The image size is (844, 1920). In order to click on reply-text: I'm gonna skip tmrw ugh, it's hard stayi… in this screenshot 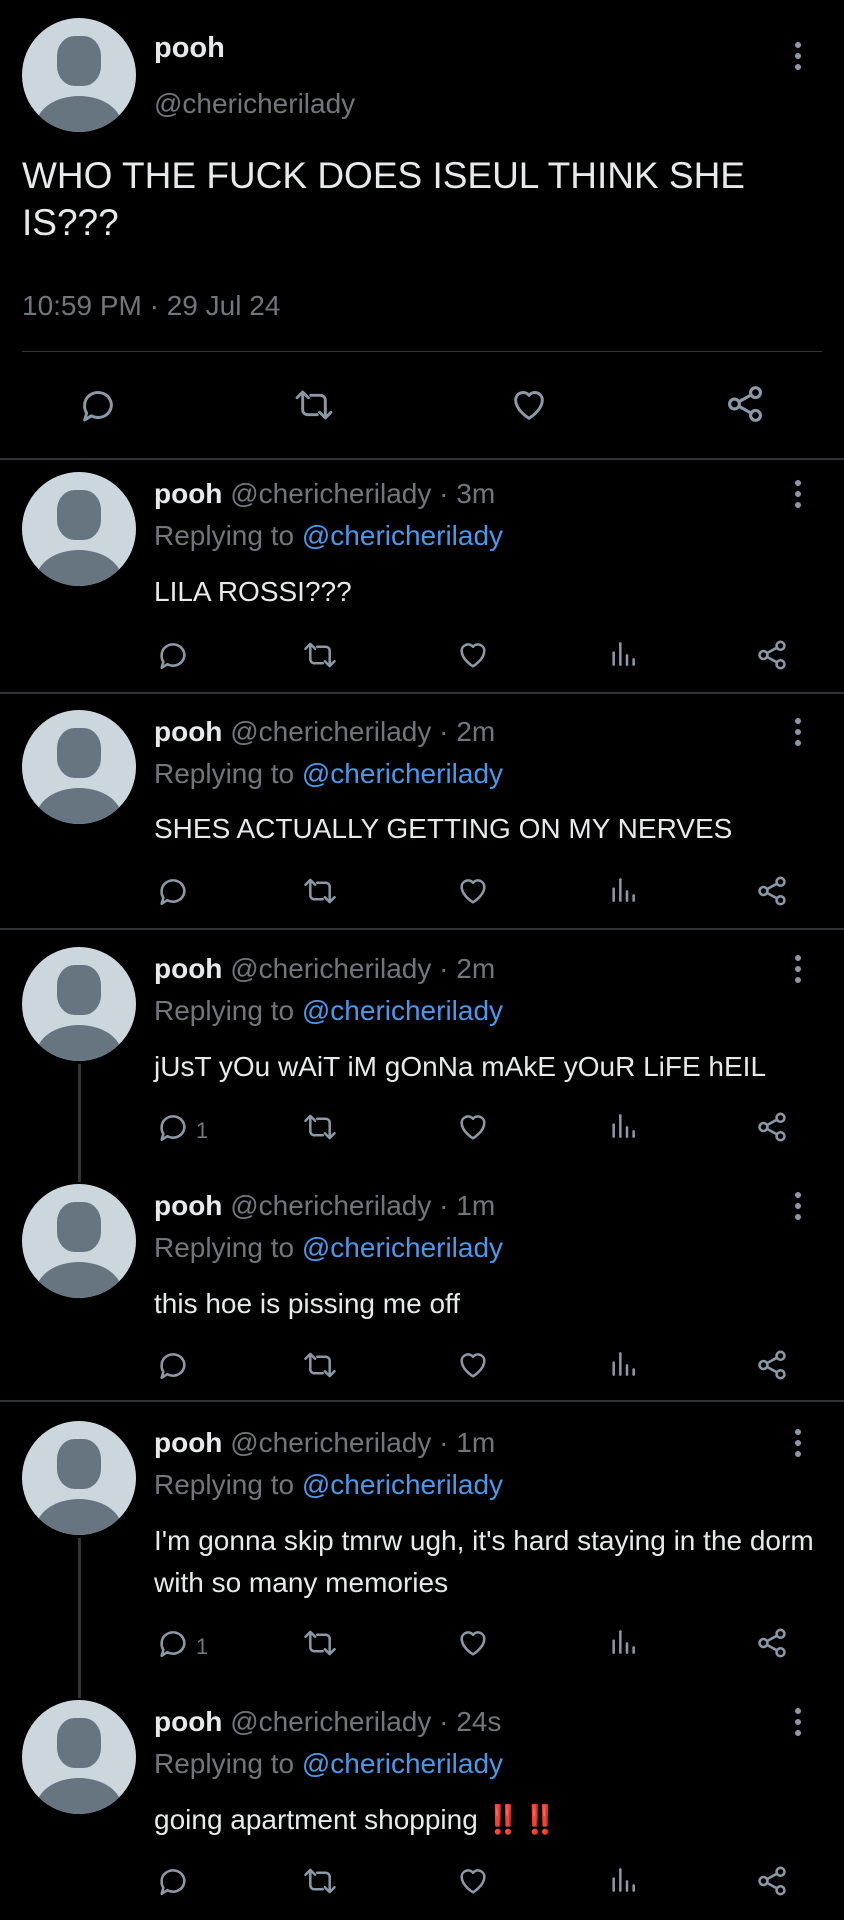, I will do `click(484, 1561)`.